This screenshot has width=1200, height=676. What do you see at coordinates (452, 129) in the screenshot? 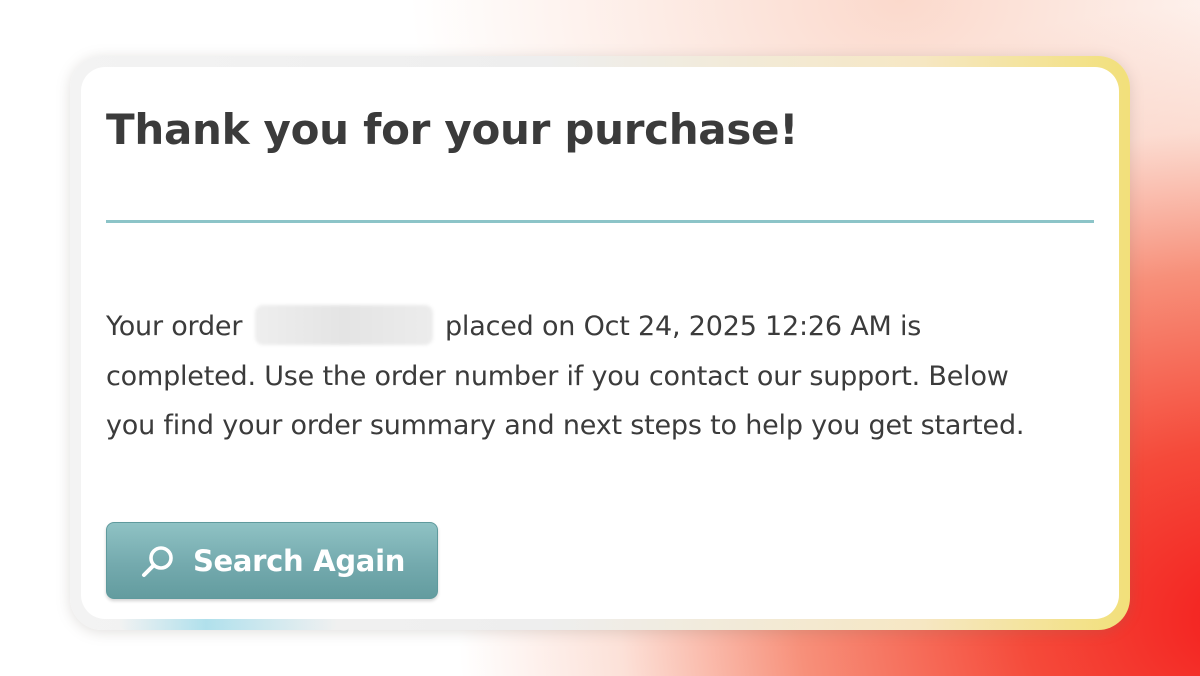
I see `page-title: Thank you for your purchase!` at bounding box center [452, 129].